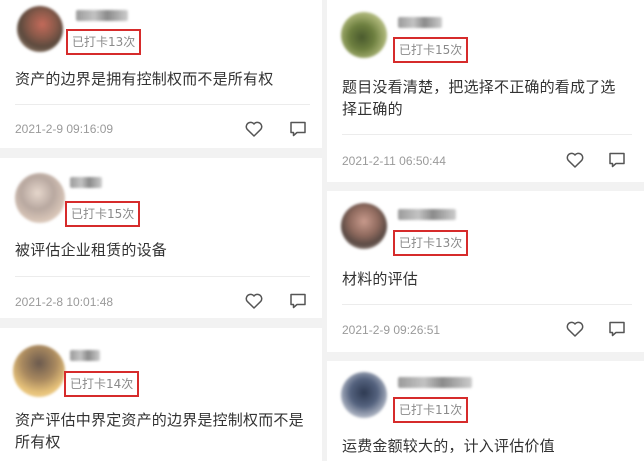 Image resolution: width=644 pixels, height=461 pixels. What do you see at coordinates (431, 410) in the screenshot?
I see `checkin-badge: 已打卡11次` at bounding box center [431, 410].